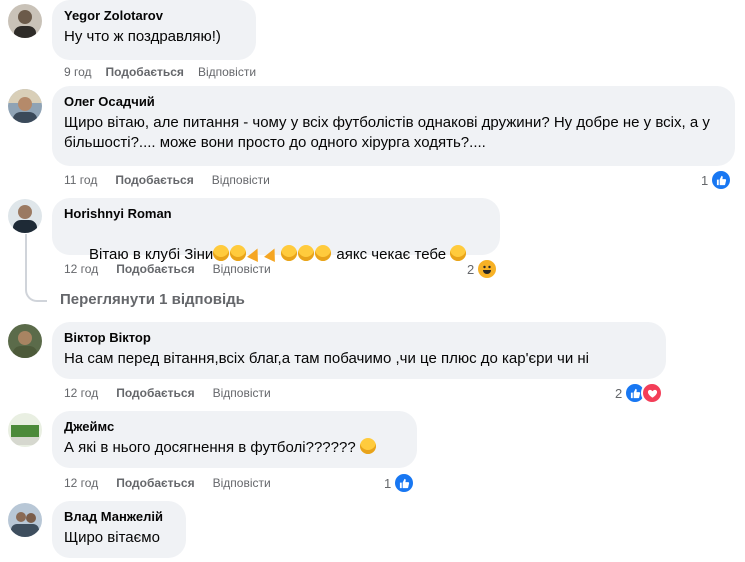  I want to click on comment-time: 11 год, so click(80, 180).